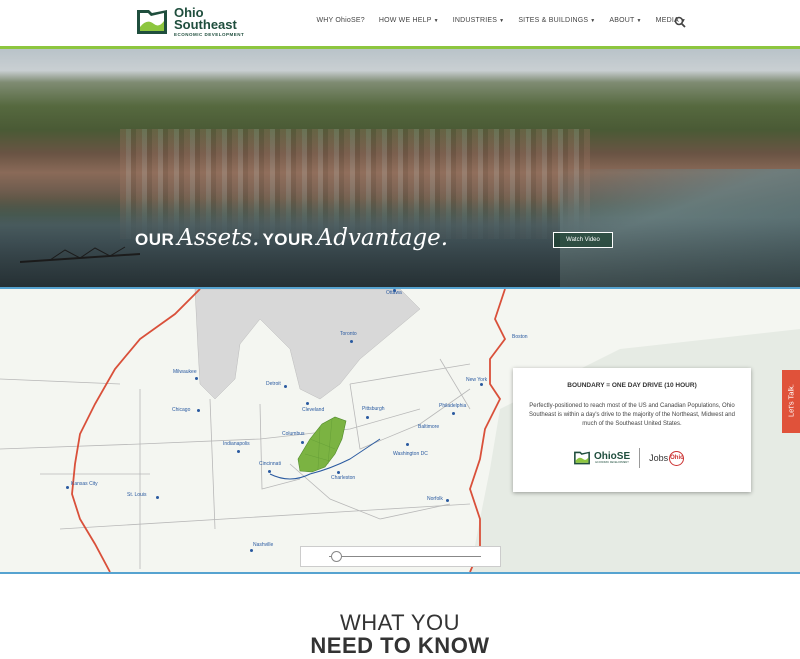 Image resolution: width=800 pixels, height=659 pixels. Describe the element at coordinates (84, 484) in the screenshot. I see `city-kansas-city: Kansas City` at that location.